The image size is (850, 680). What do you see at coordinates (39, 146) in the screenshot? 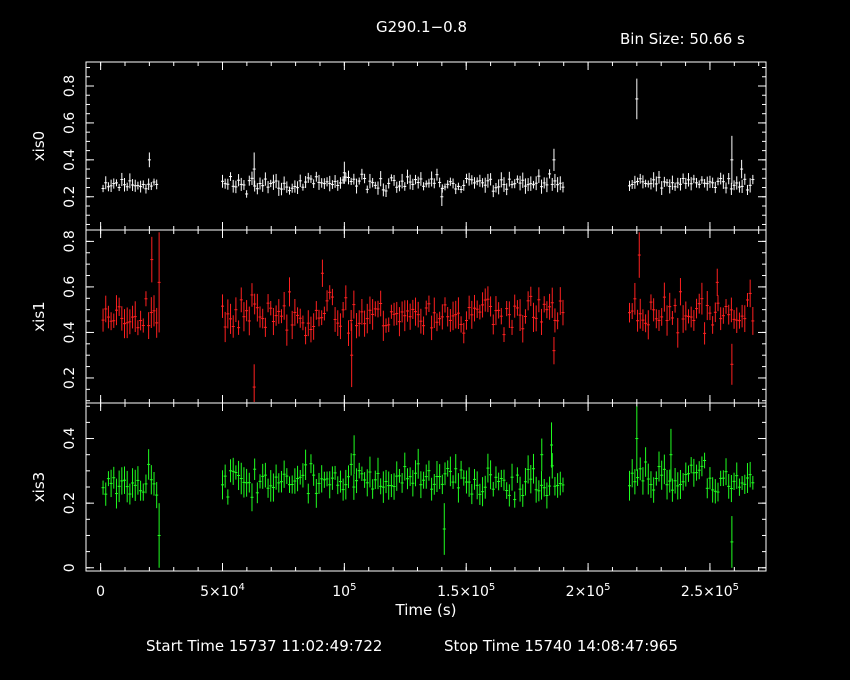
I see `ylabel-xis0: xis0` at bounding box center [39, 146].